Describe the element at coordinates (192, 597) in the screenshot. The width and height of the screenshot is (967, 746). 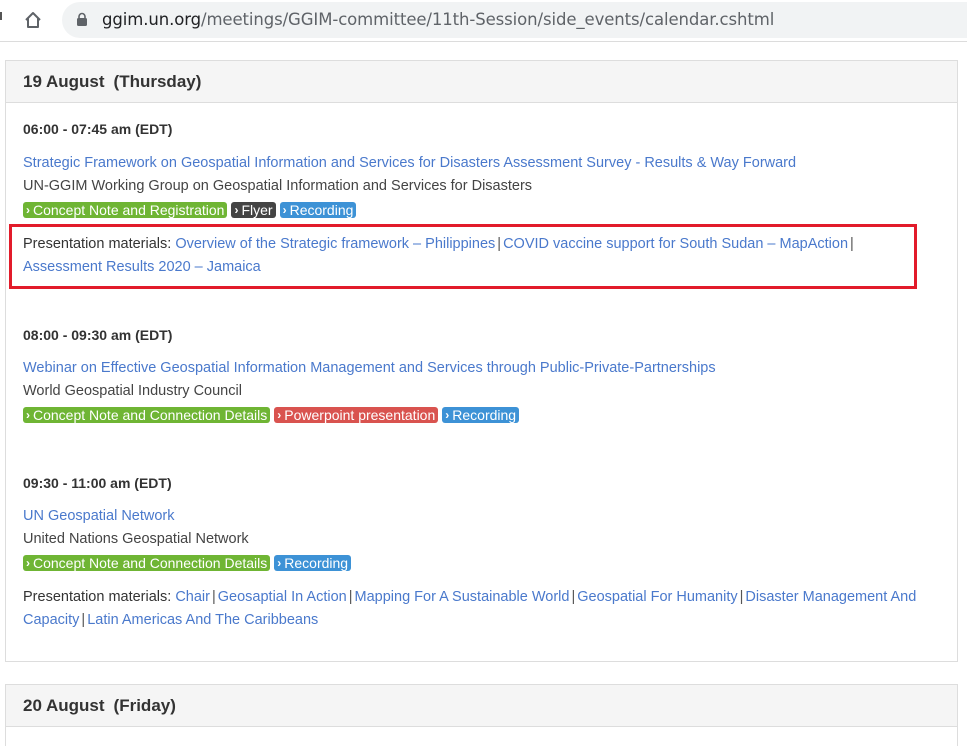
I see `material-link: Chair` at that location.